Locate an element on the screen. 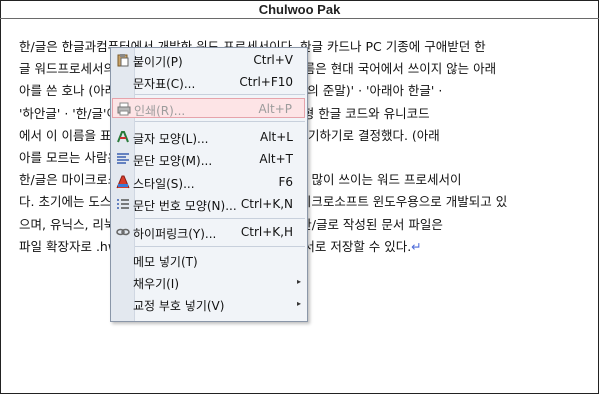 The height and width of the screenshot is (394, 599). menu-item-shortcut: Ctrl+F10 is located at coordinates (266, 82).